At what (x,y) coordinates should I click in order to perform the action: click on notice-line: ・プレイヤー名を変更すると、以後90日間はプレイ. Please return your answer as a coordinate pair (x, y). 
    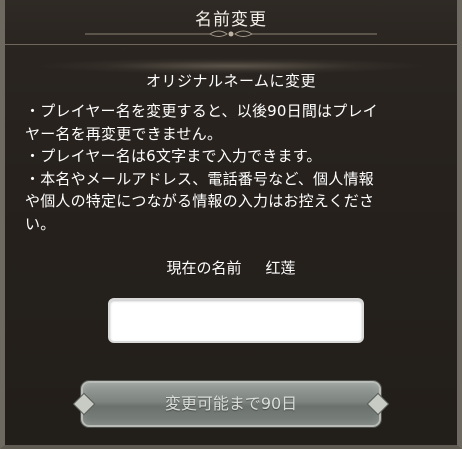
    Looking at the image, I should click on (201, 111).